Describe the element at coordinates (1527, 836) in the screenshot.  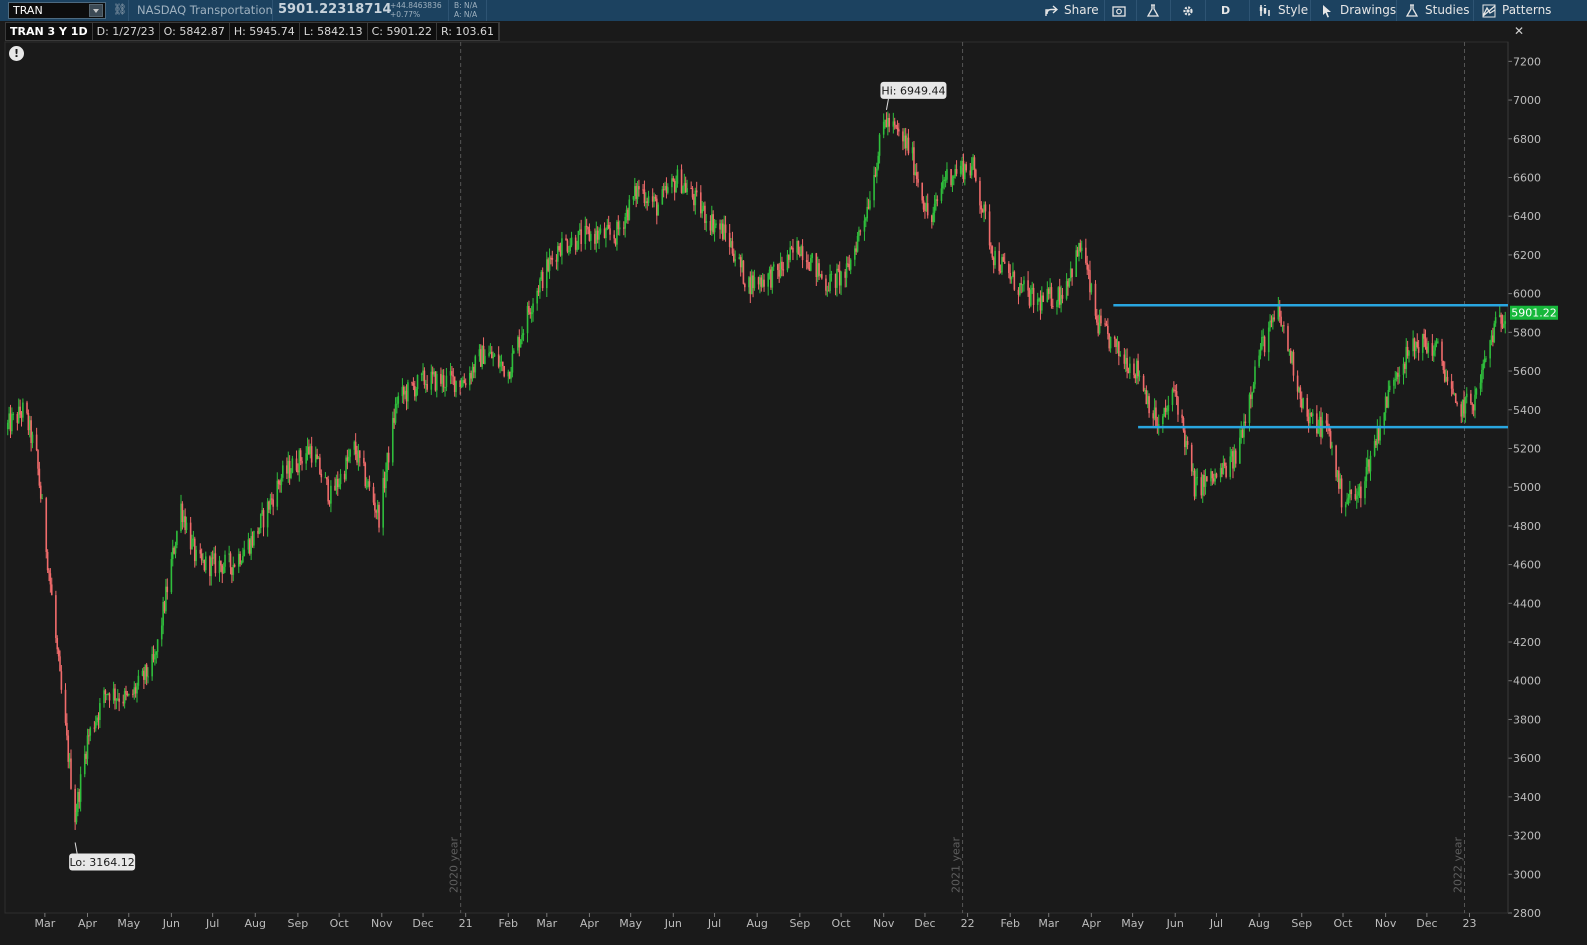
I see `y-tick-label: 3200` at that location.